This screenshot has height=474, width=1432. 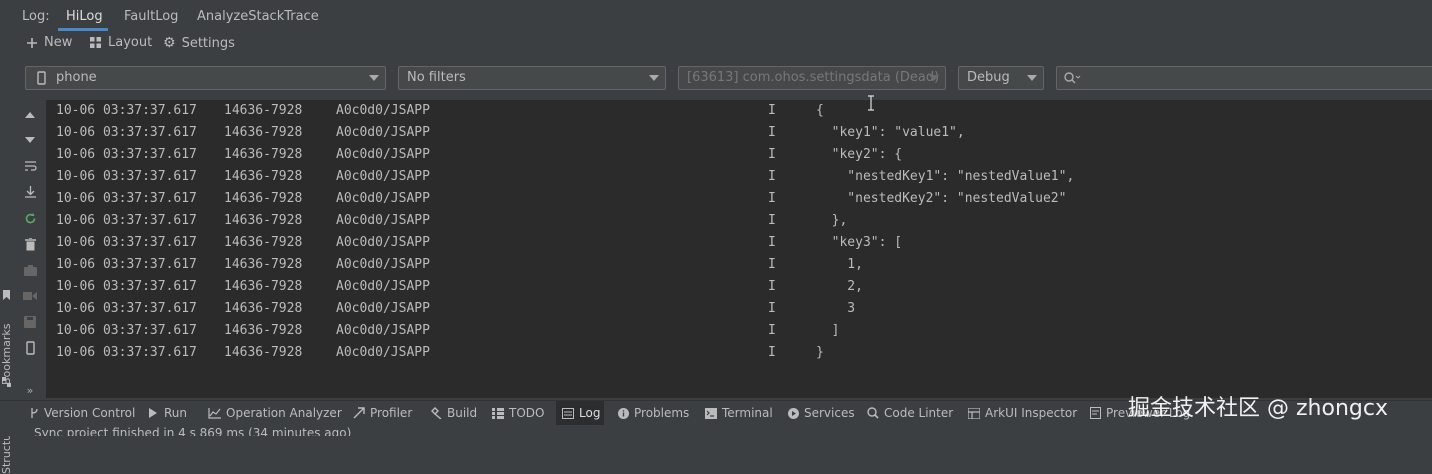 I want to click on terminal-icon, so click(x=711, y=413).